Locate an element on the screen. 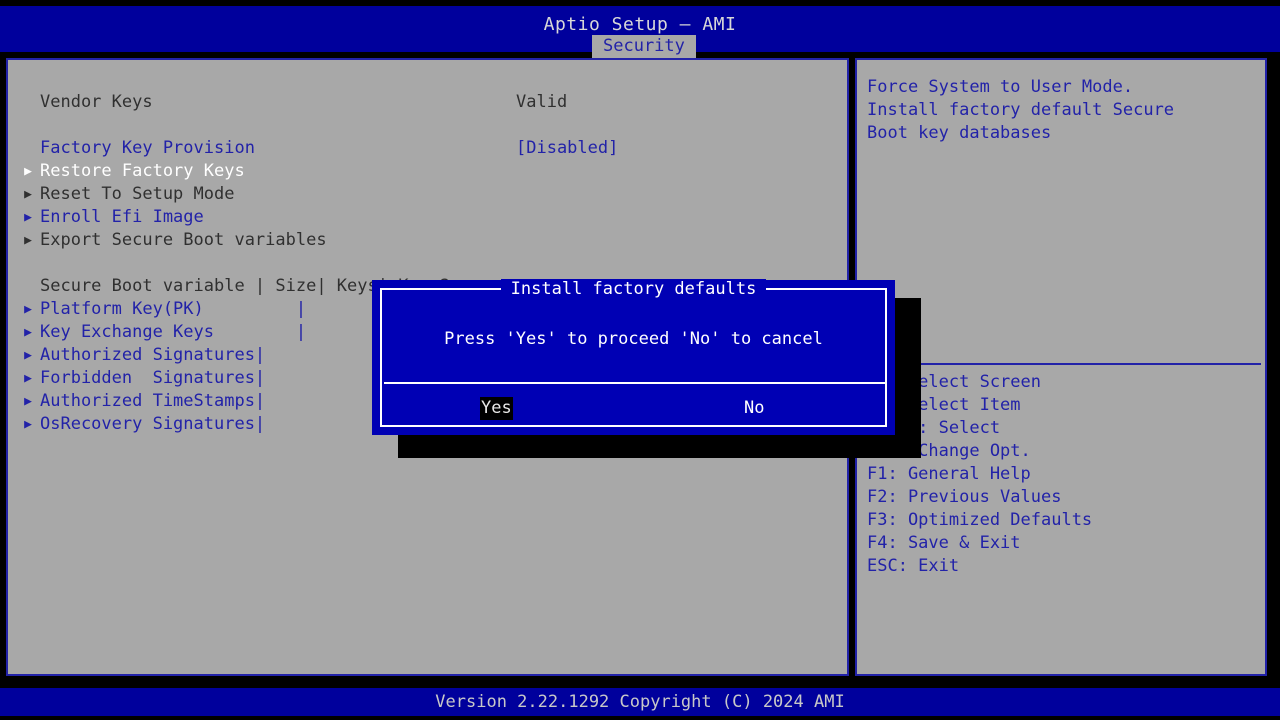  settings-row-enroll-efi-image: ▶ Enroll Efi Image is located at coordinates (427, 217).